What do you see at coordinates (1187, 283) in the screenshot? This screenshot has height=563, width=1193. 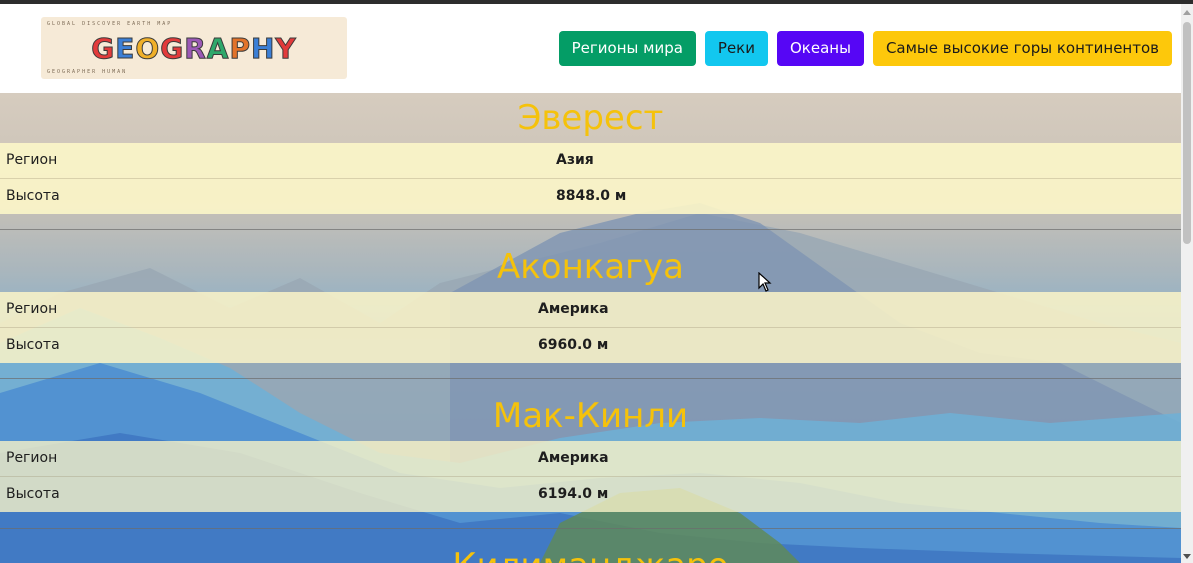 I see `vertical-scrollbar` at bounding box center [1187, 283].